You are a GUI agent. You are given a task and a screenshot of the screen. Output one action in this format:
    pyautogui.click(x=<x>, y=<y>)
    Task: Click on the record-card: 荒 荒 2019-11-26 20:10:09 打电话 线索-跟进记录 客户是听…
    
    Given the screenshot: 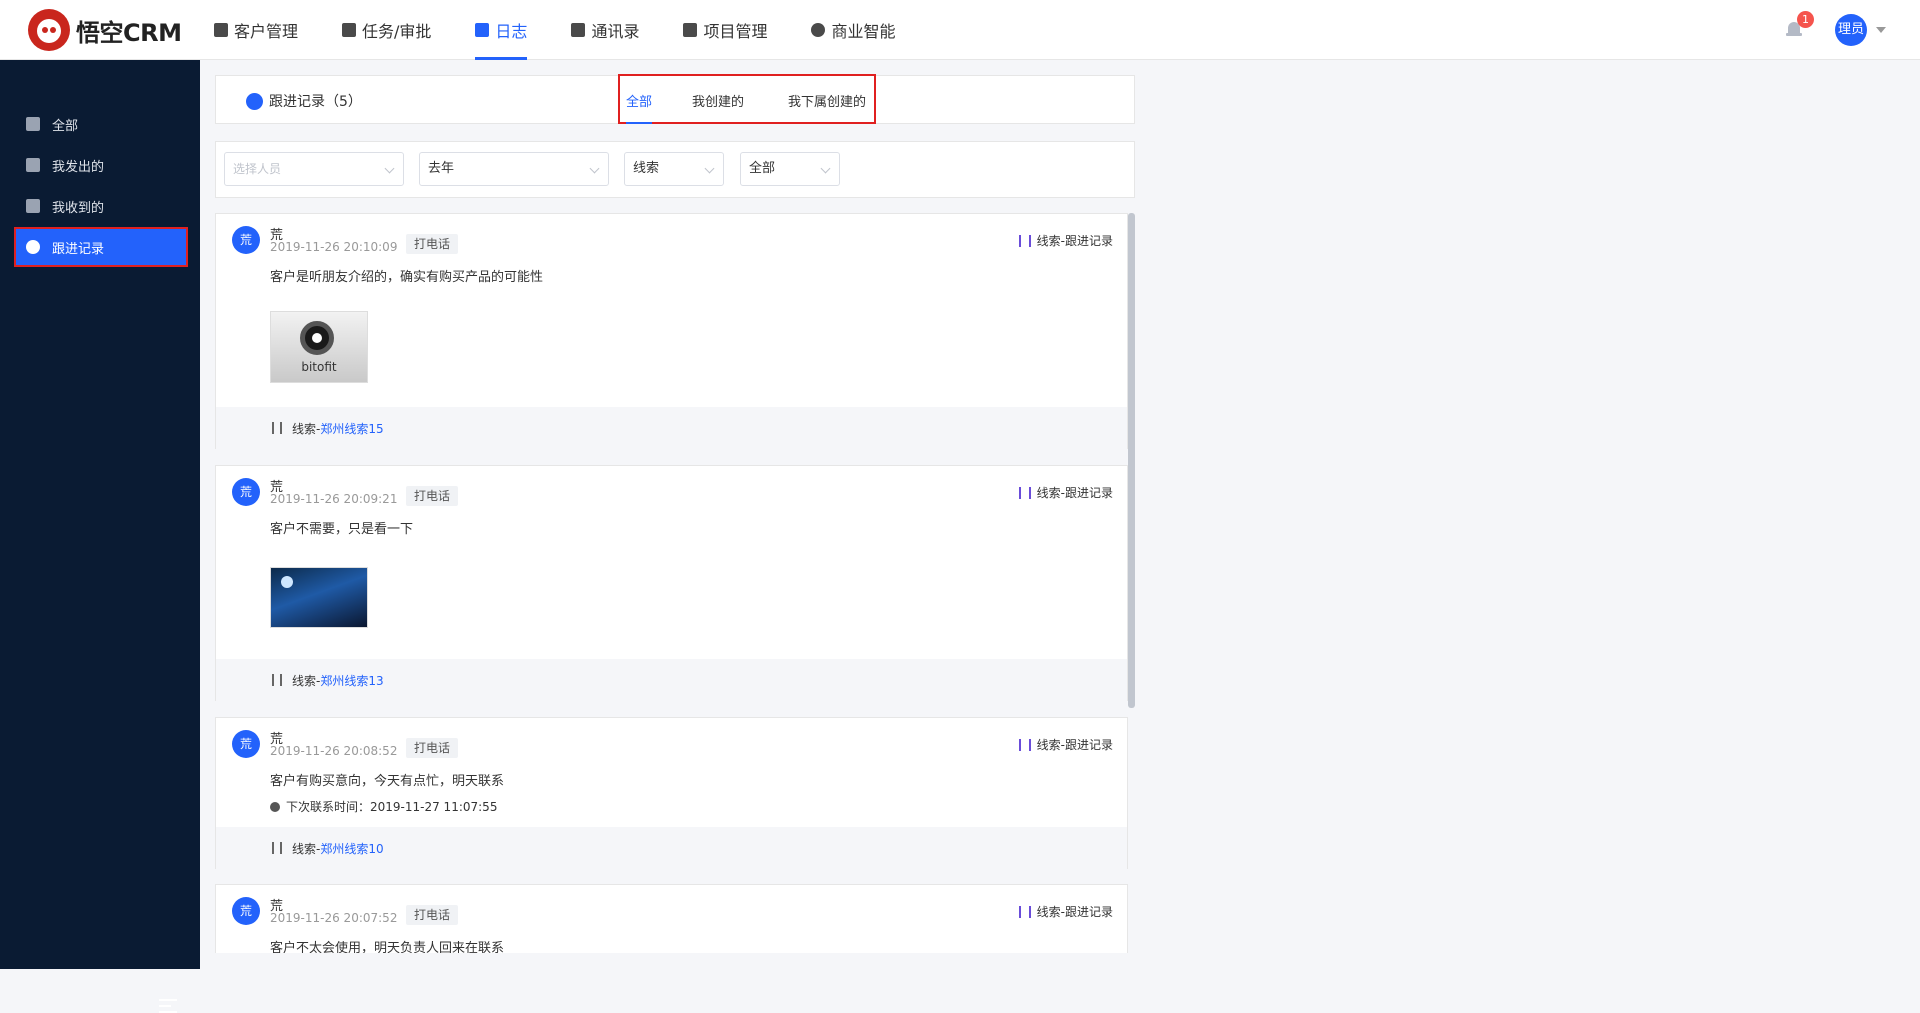 What is the action you would take?
    pyautogui.click(x=671, y=331)
    